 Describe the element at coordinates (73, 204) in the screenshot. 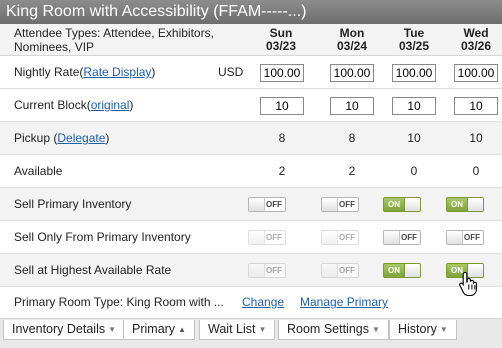

I see `sell-primary-inventory-label: Sell Primary Inventory` at that location.